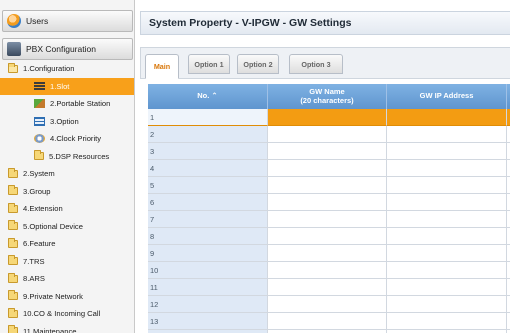  What do you see at coordinates (162, 66) in the screenshot?
I see `tab-main: Main` at bounding box center [162, 66].